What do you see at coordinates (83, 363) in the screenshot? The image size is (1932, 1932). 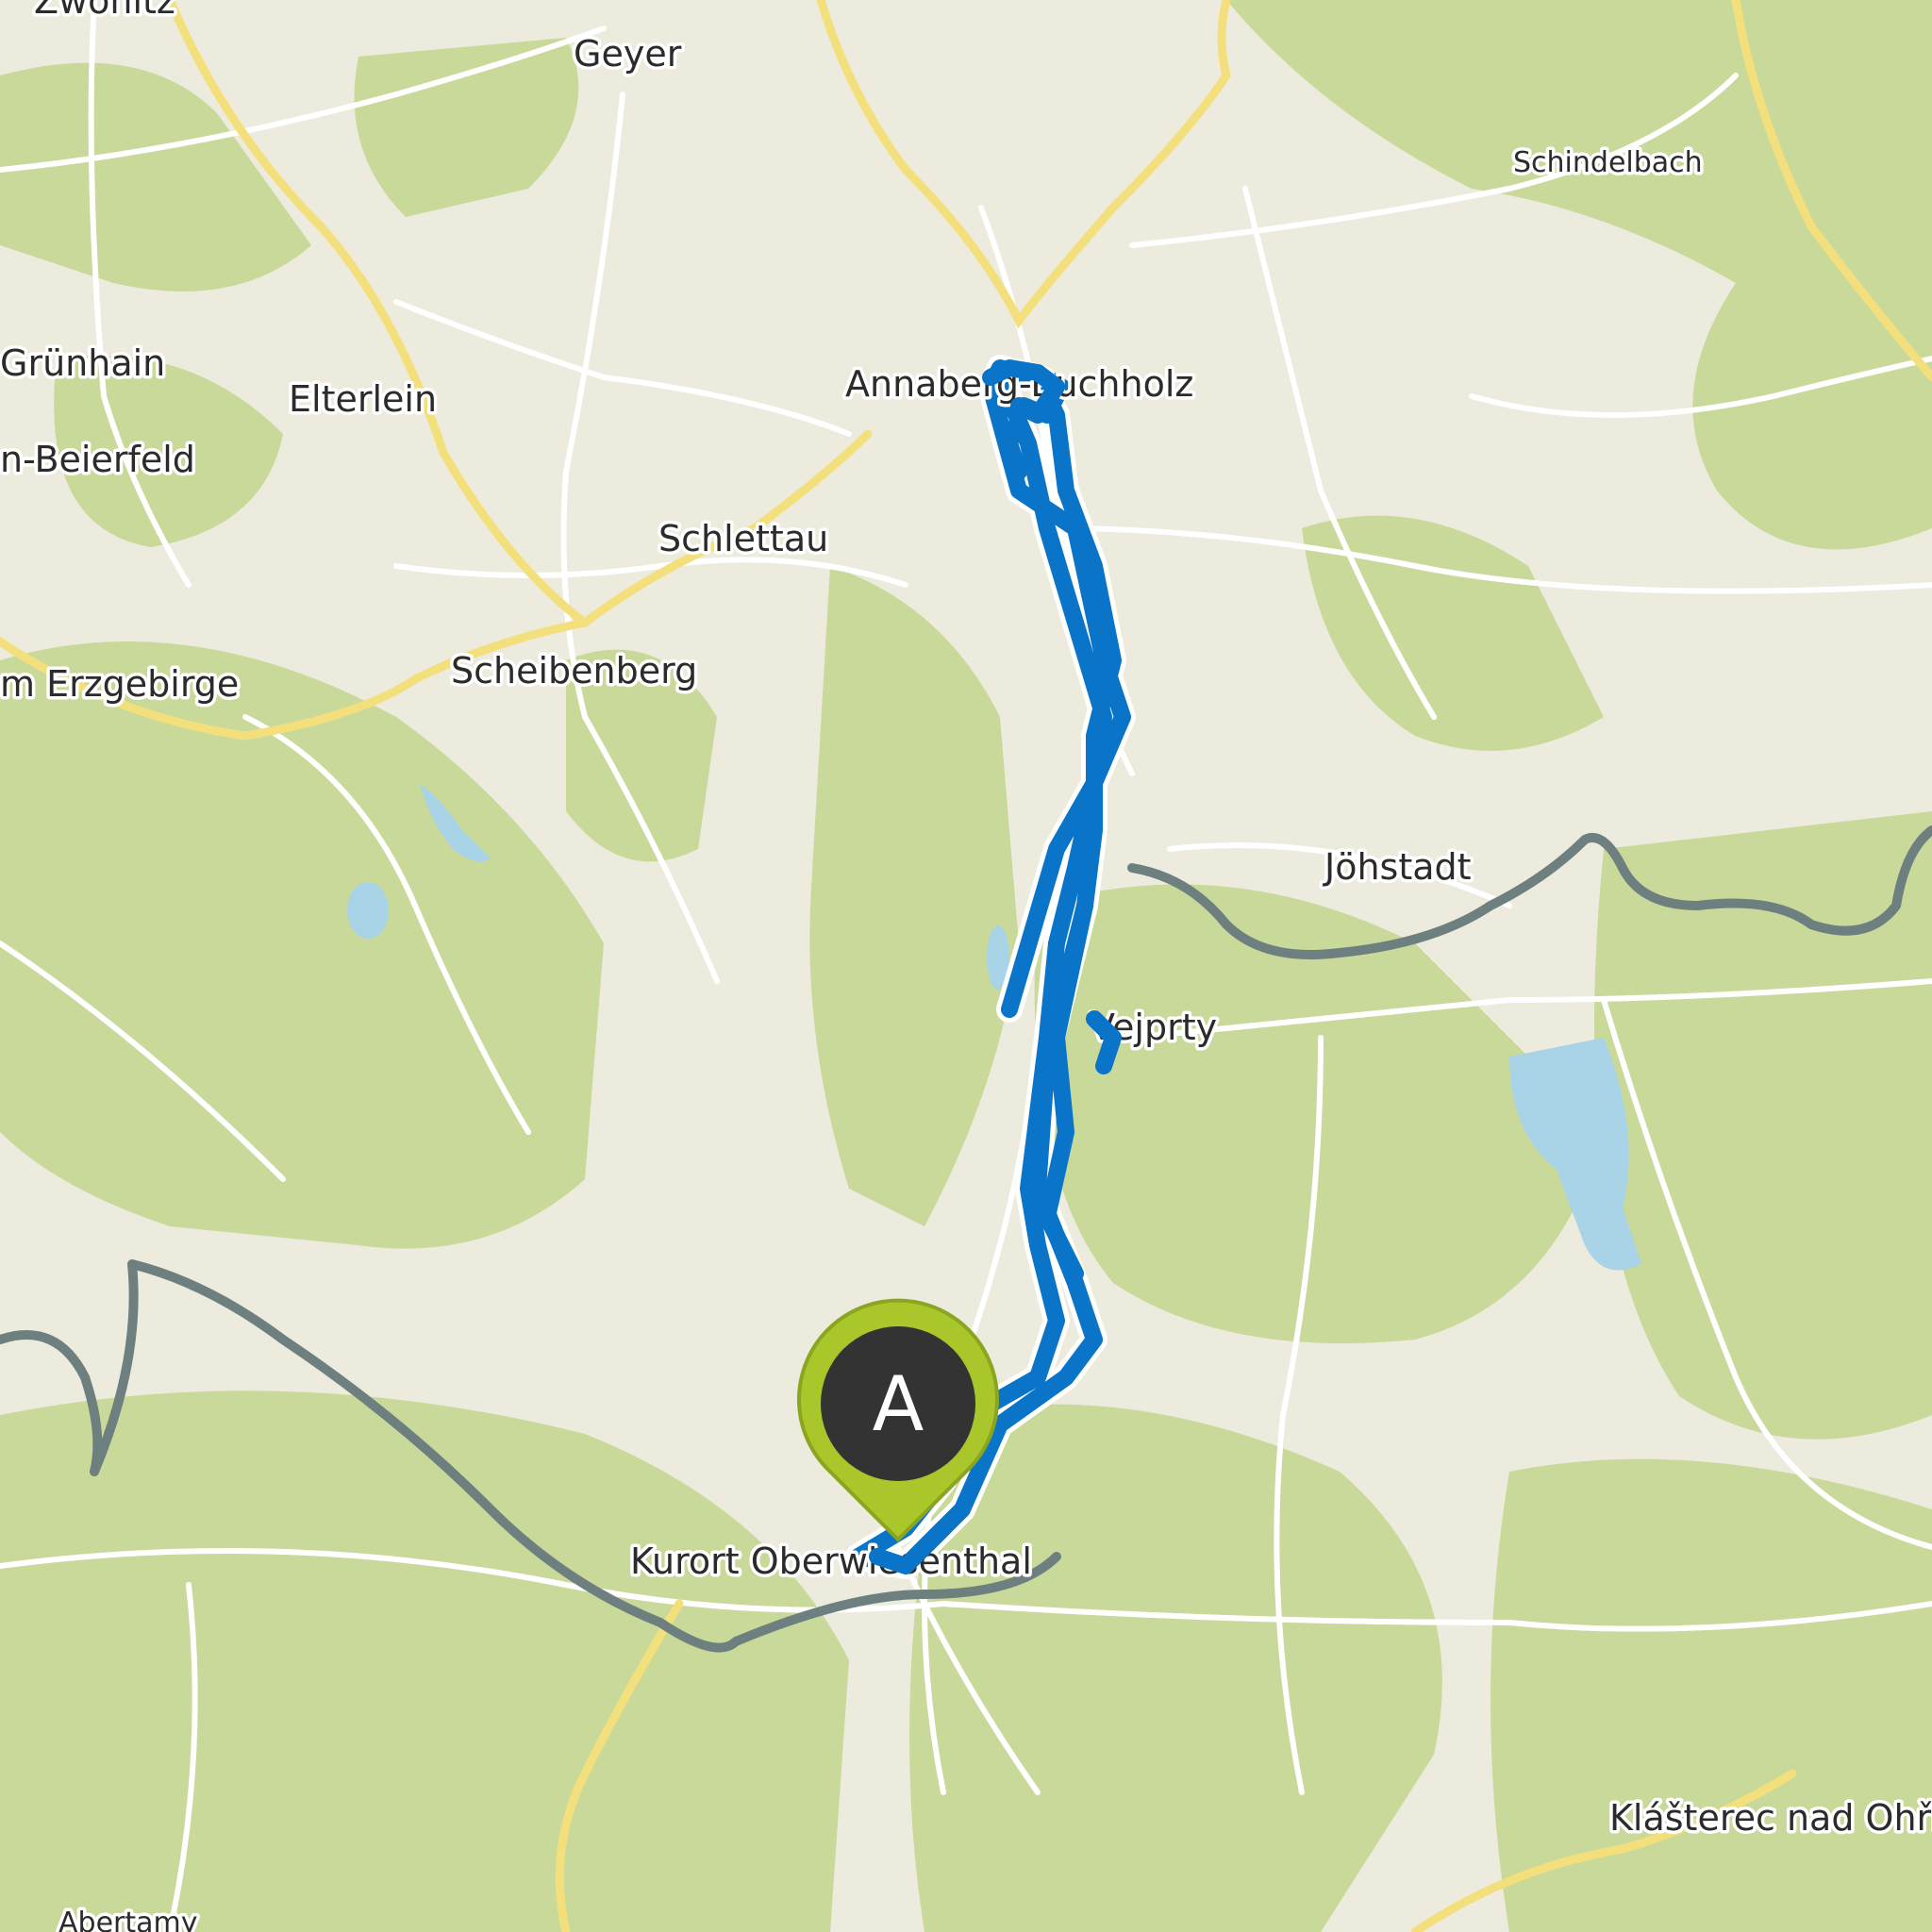 I see `label-grunhain: Grünhain` at bounding box center [83, 363].